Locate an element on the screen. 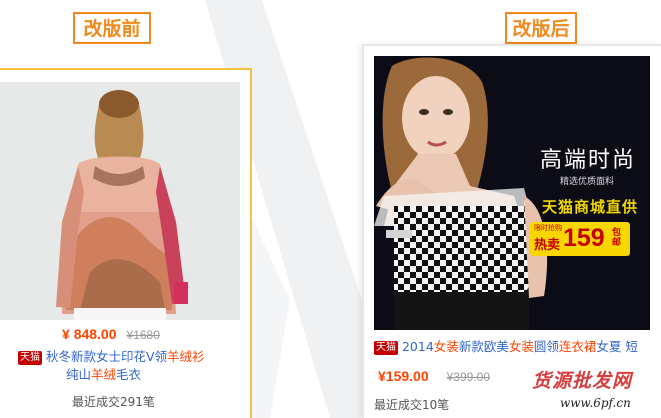 Image resolution: width=661 pixels, height=418 pixels. price-row: ¥159.00 ¥399.00 is located at coordinates (434, 376).